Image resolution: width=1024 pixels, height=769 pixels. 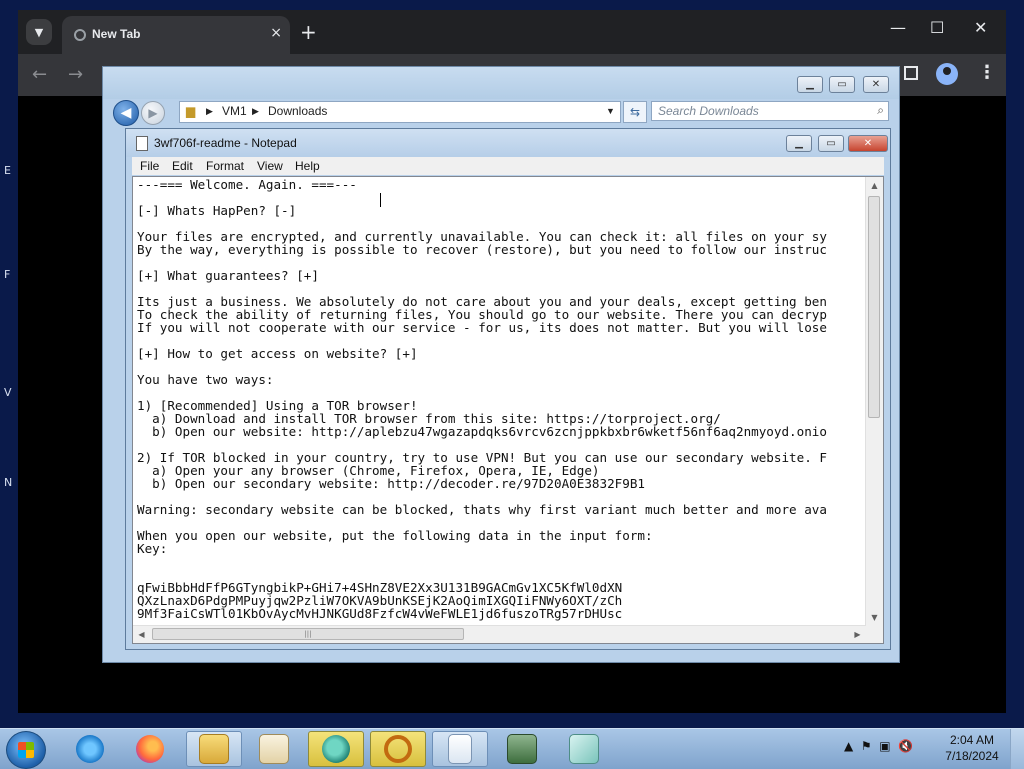 What do you see at coordinates (810, 84) in the screenshot?
I see `explorer-minimize-button: ▁` at bounding box center [810, 84].